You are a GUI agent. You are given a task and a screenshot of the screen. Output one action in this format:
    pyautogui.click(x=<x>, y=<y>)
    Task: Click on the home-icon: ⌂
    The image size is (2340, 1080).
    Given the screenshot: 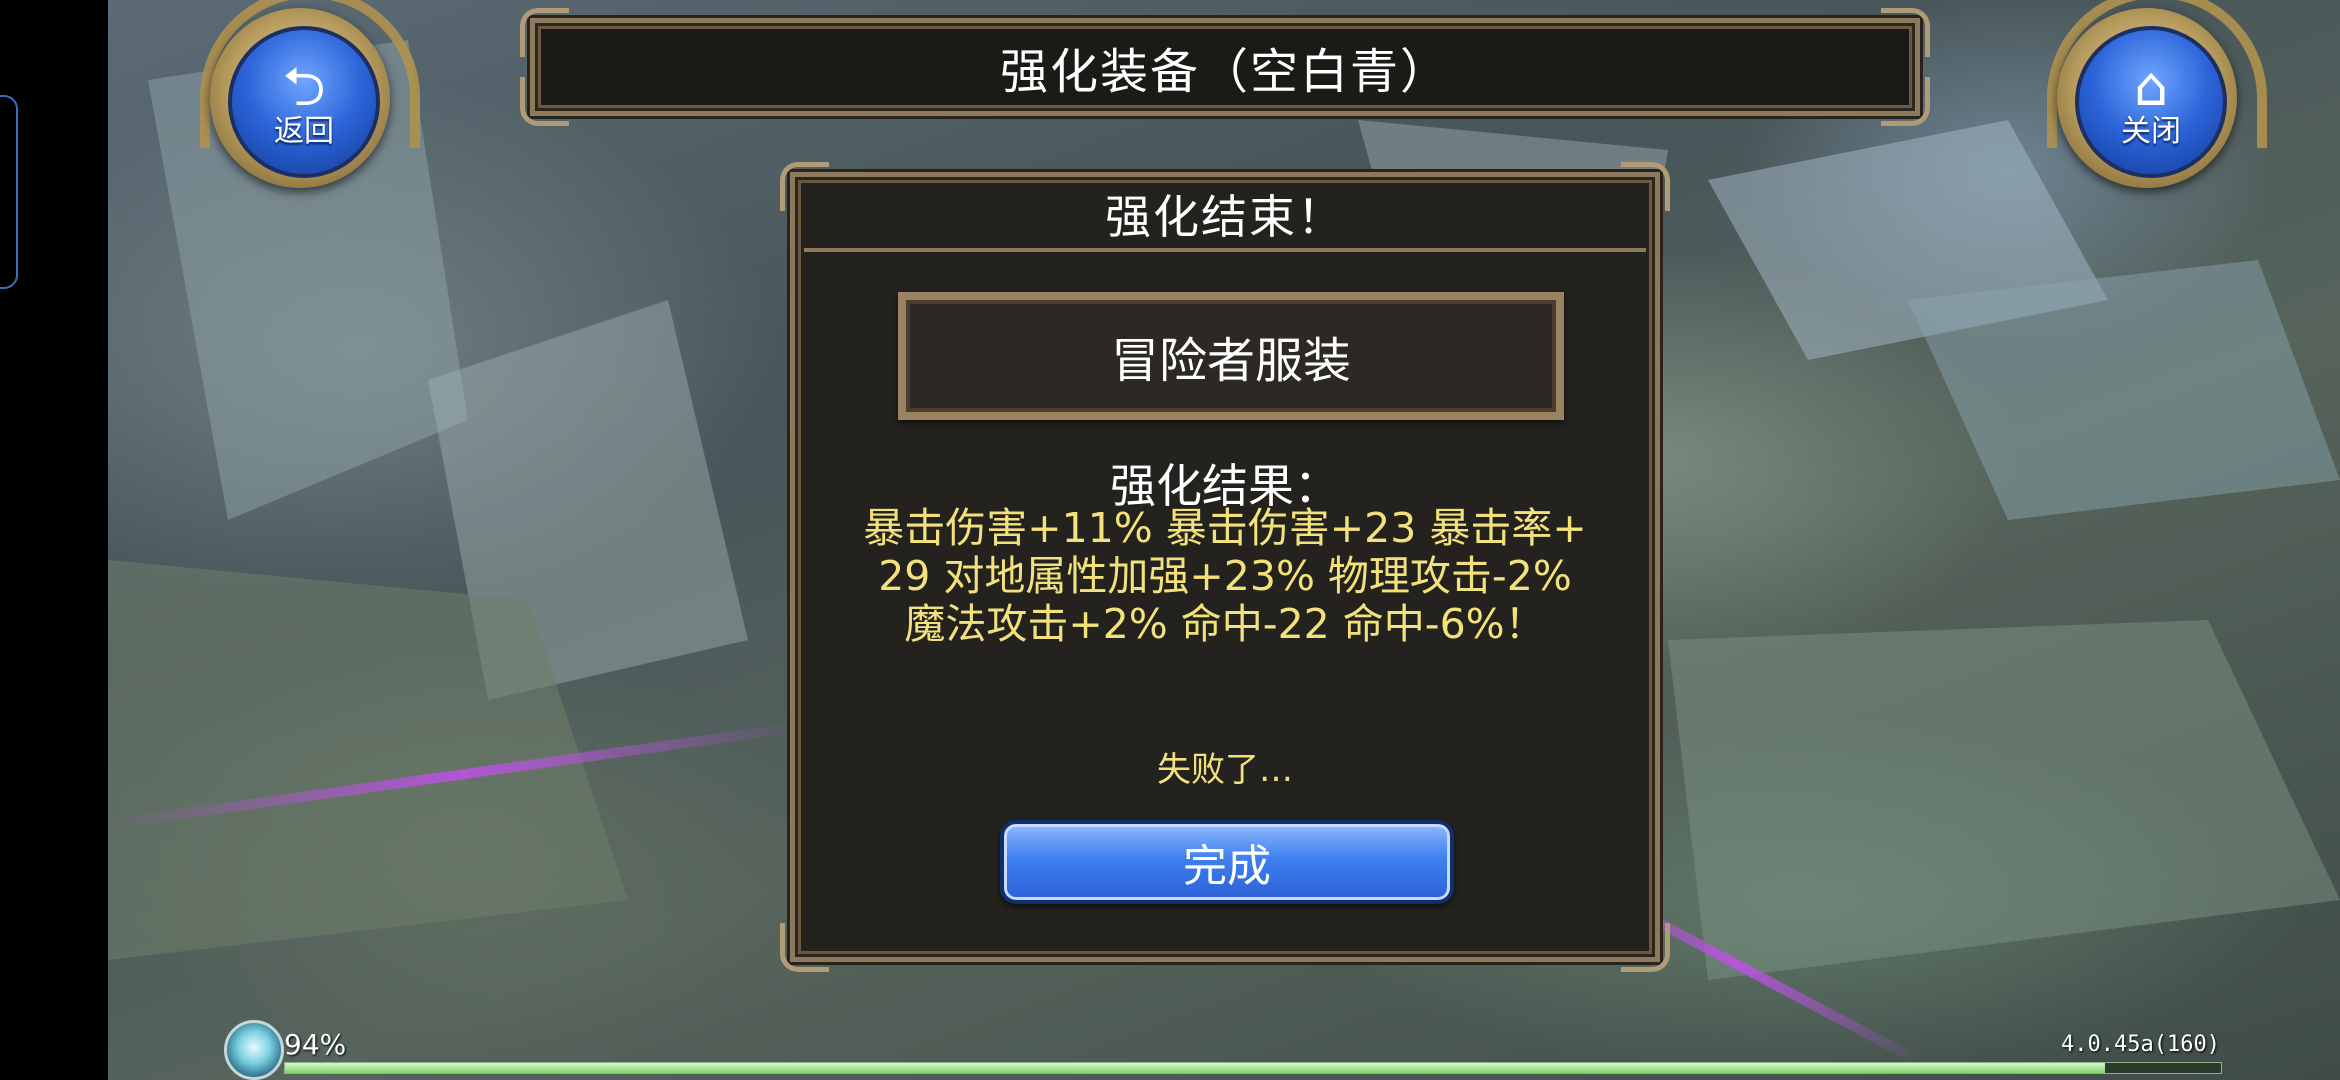 What is the action you would take?
    pyautogui.click(x=2151, y=86)
    